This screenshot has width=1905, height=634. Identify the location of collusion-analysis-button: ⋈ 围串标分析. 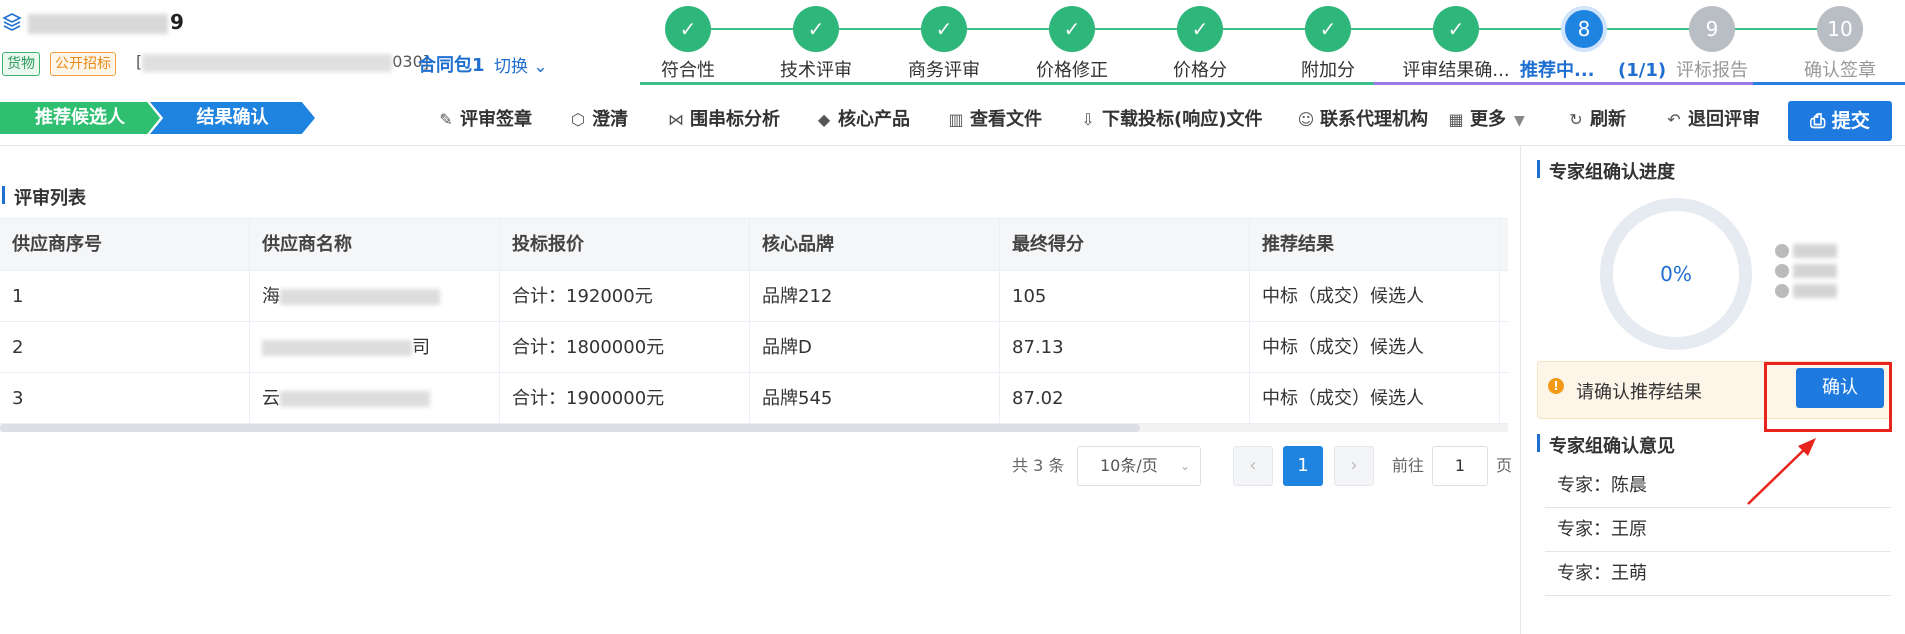
(723, 120).